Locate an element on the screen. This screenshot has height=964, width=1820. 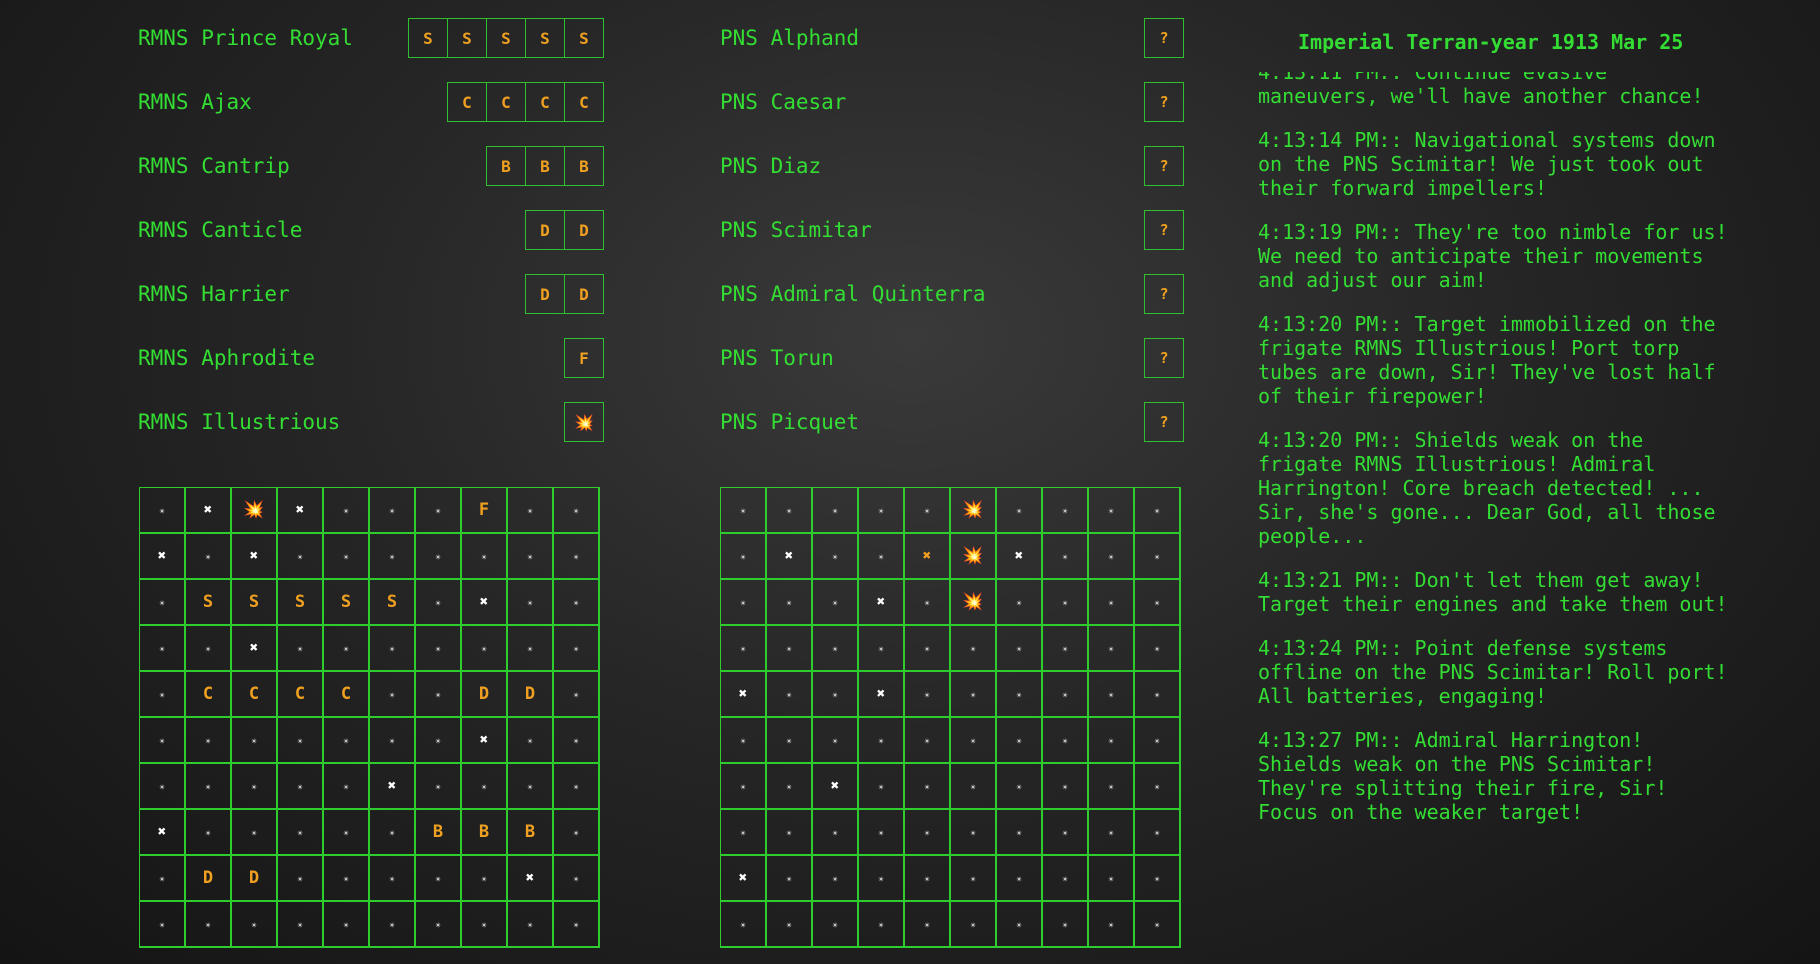
fleet-row: RMNS Harrier D D is located at coordinates (371, 294).